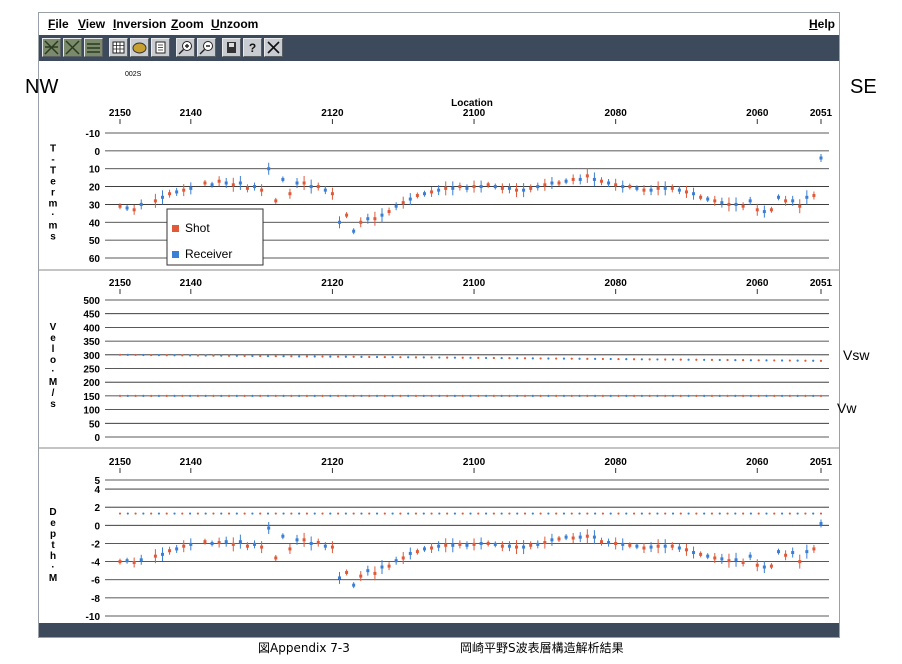 This screenshot has height=664, width=902. What do you see at coordinates (439, 48) in the screenshot?
I see `toolbar: ?` at bounding box center [439, 48].